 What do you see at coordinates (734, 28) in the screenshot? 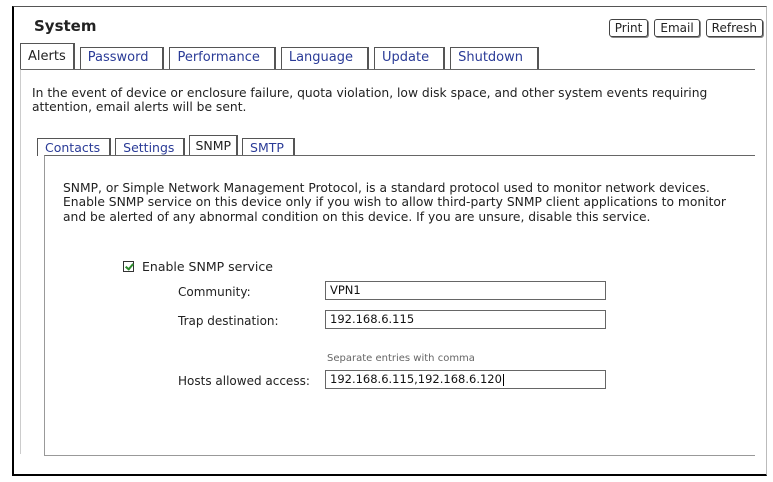
I see `refresh-button: Refresh` at bounding box center [734, 28].